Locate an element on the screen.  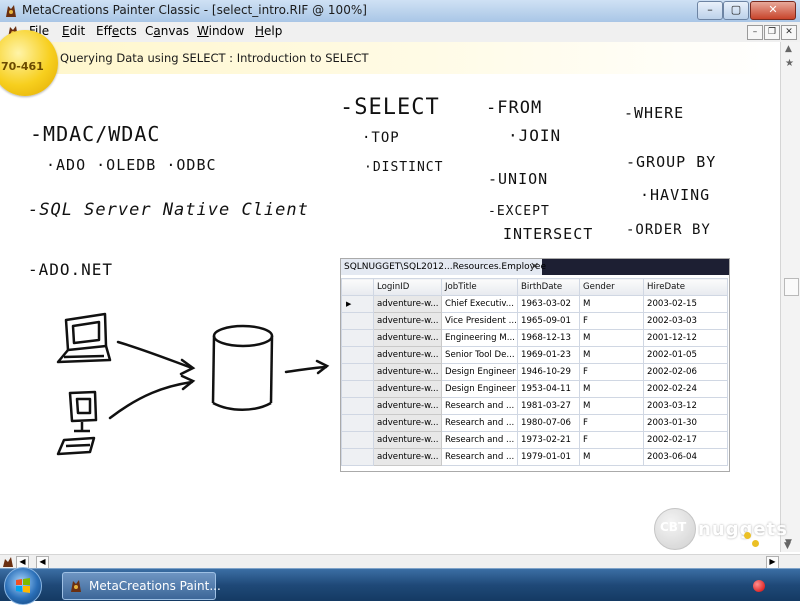
scroll-thumb is located at coordinates (791, 287).